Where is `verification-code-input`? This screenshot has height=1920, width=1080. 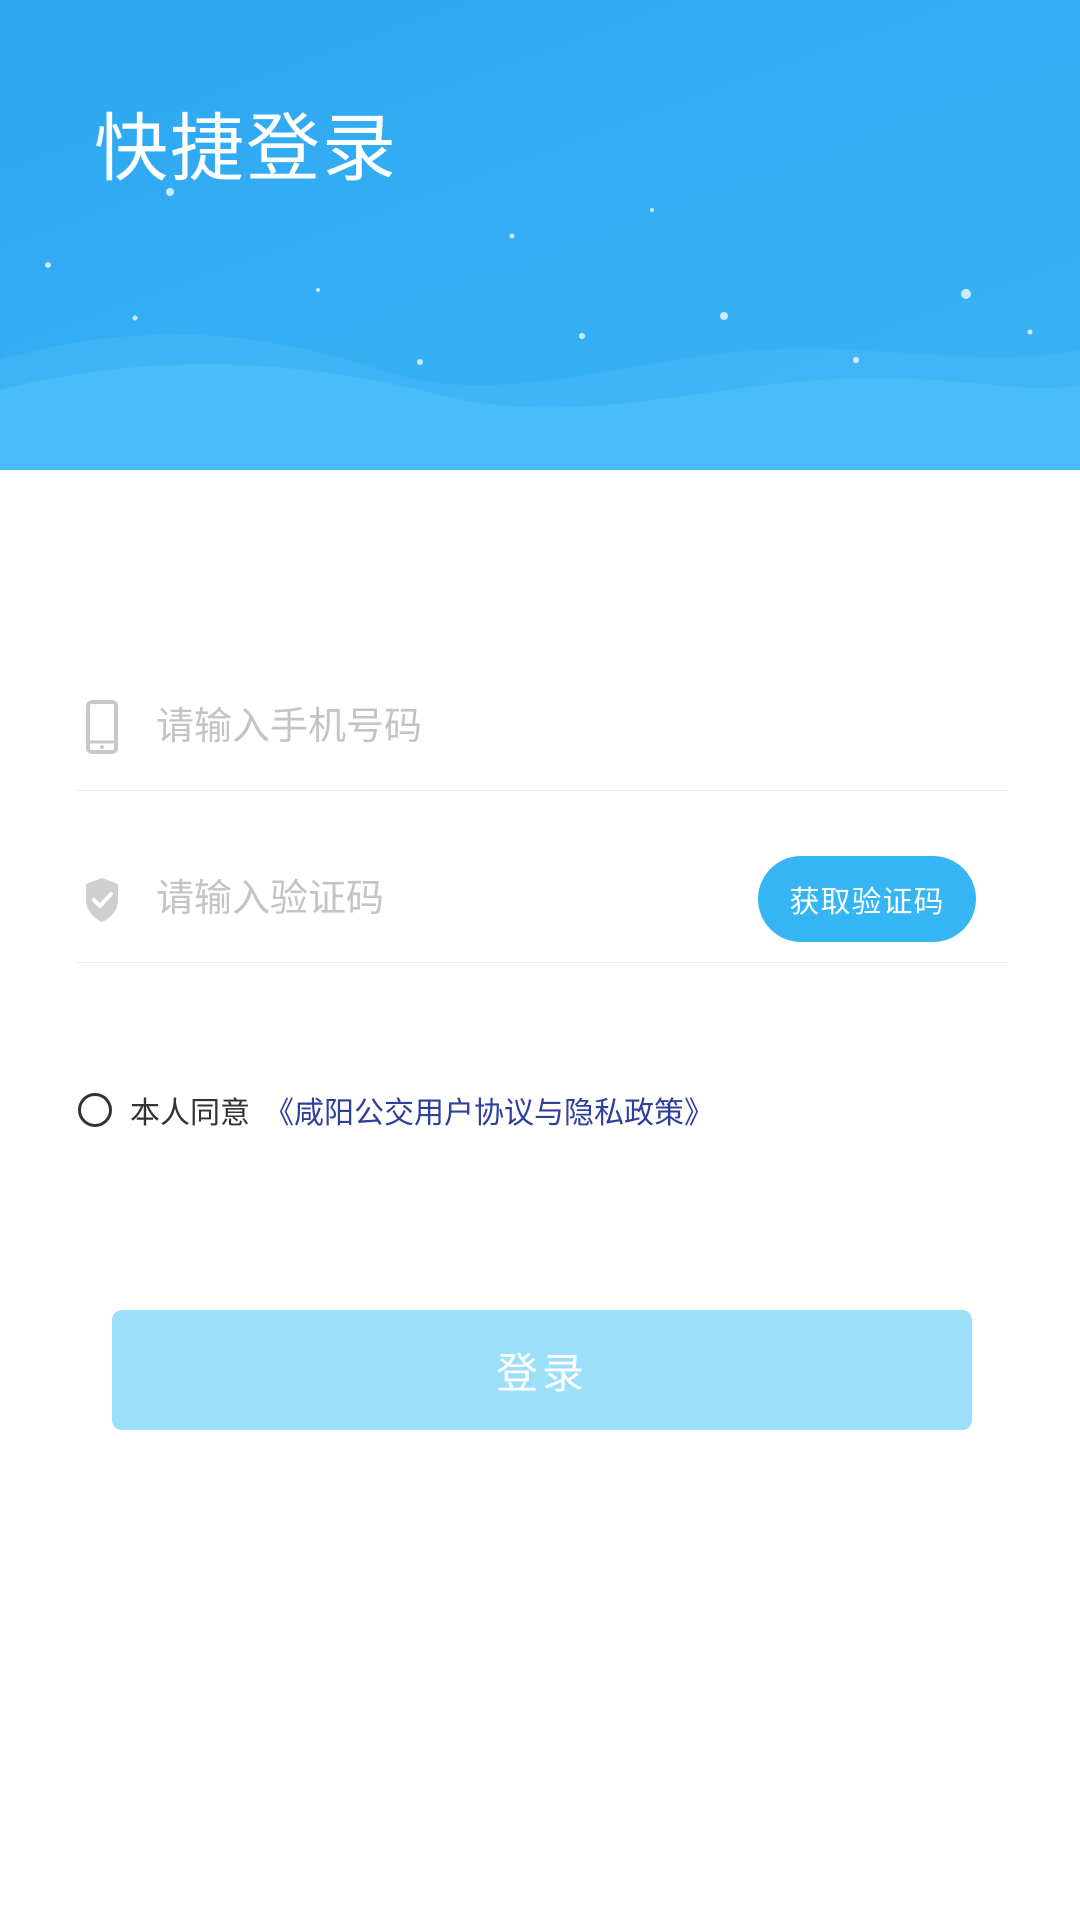 verification-code-input is located at coordinates (436, 898).